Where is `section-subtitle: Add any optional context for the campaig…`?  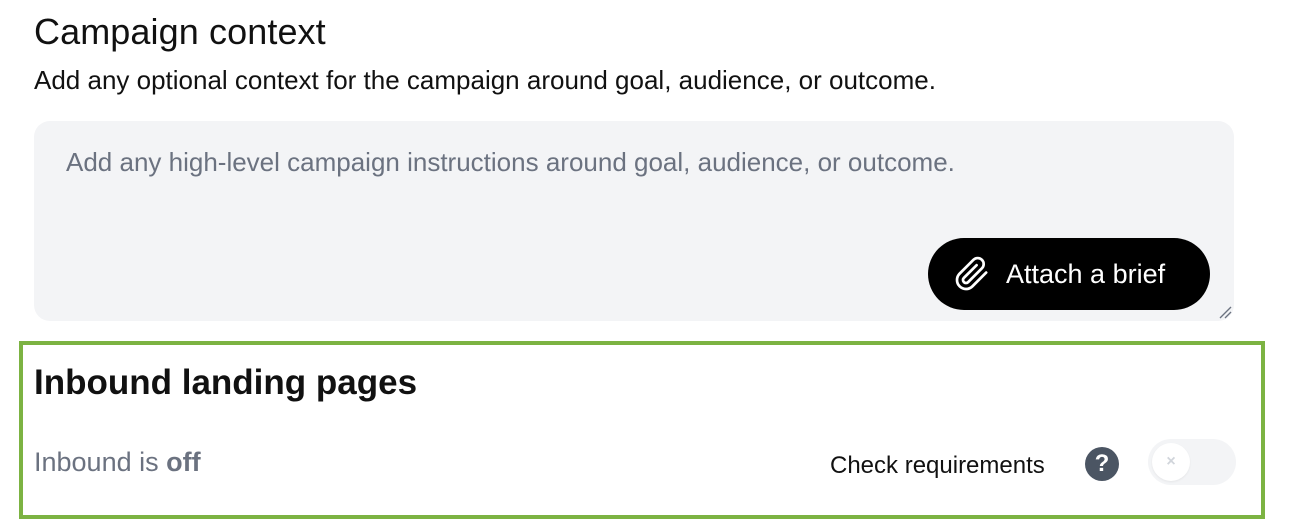 section-subtitle: Add any optional context for the campaig… is located at coordinates (485, 80).